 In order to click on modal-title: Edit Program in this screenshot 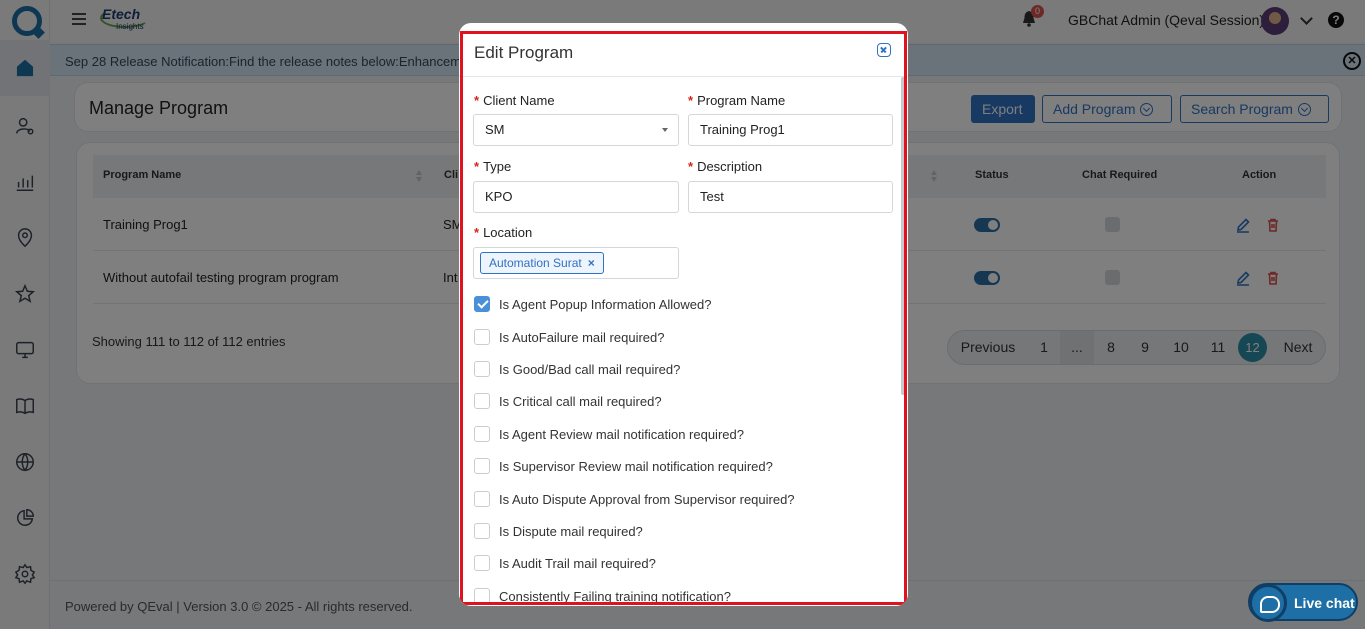, I will do `click(524, 52)`.